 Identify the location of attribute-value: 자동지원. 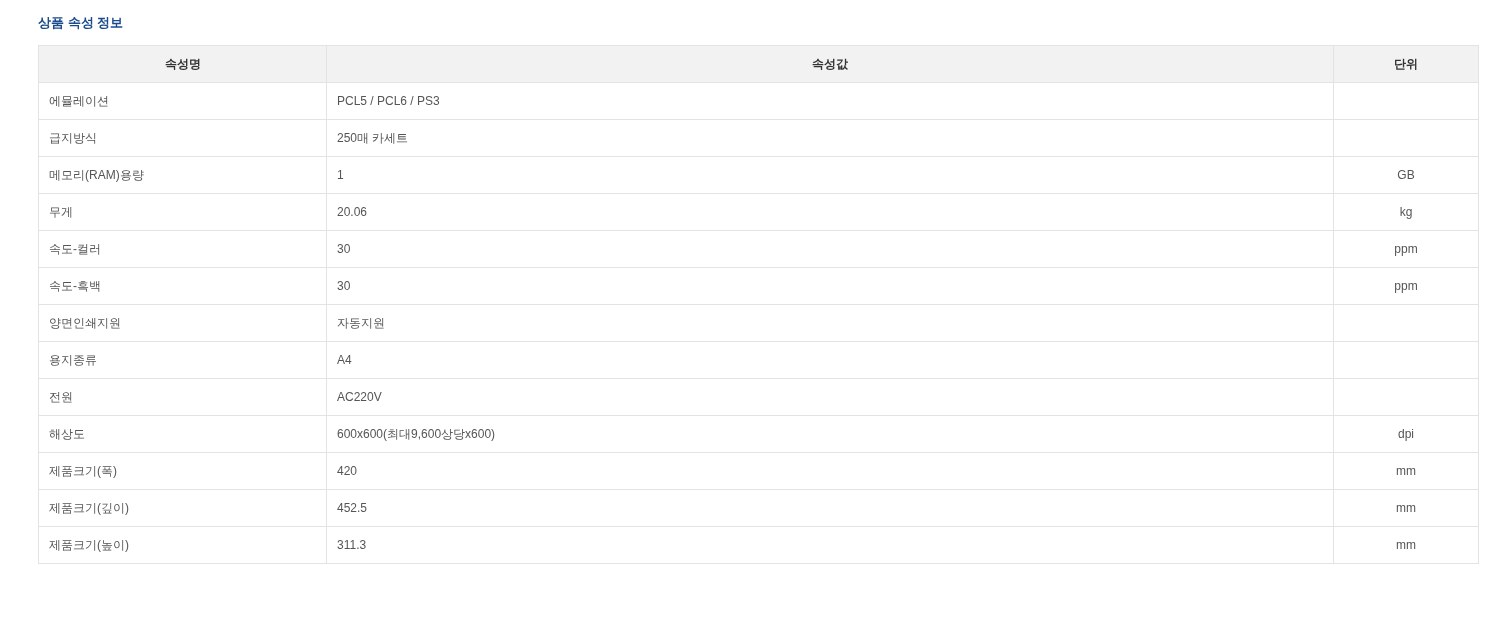
(361, 322).